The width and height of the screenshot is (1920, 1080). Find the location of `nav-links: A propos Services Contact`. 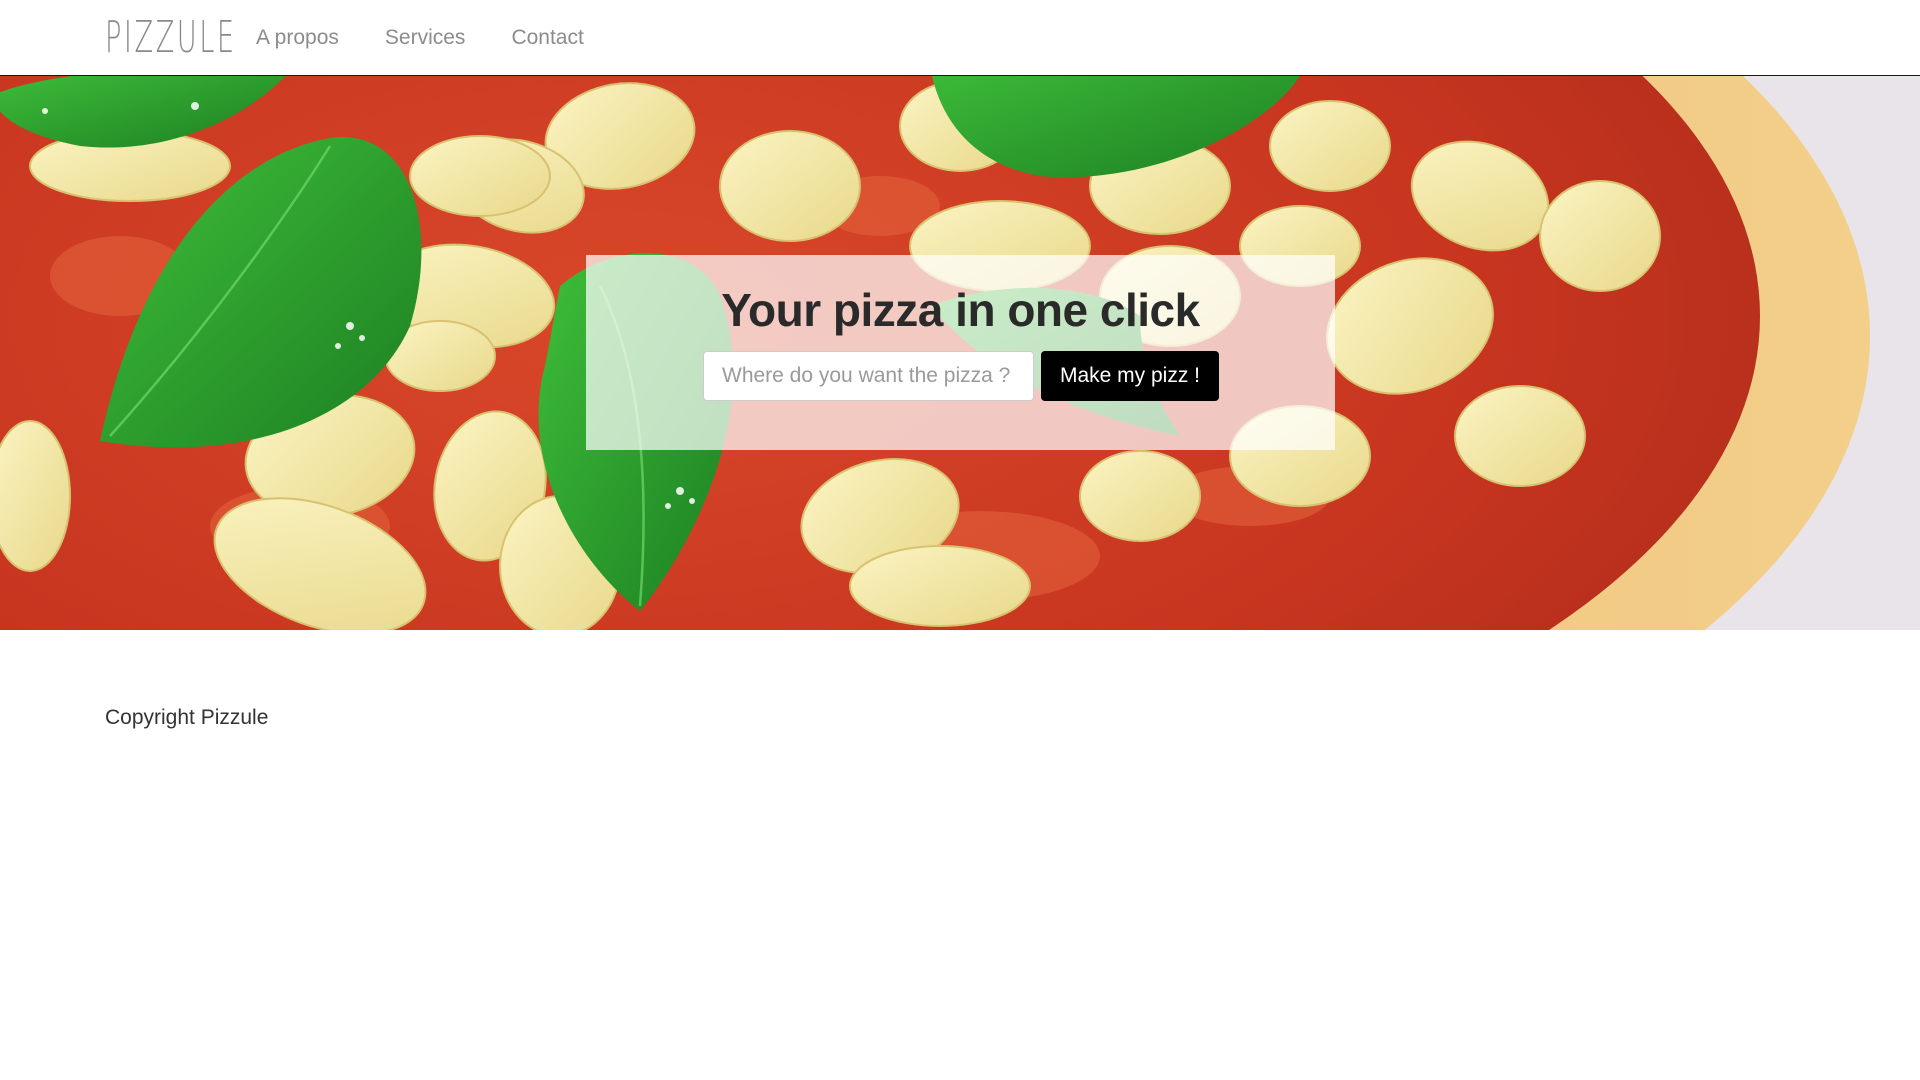

nav-links: A propos Services Contact is located at coordinates (443, 38).